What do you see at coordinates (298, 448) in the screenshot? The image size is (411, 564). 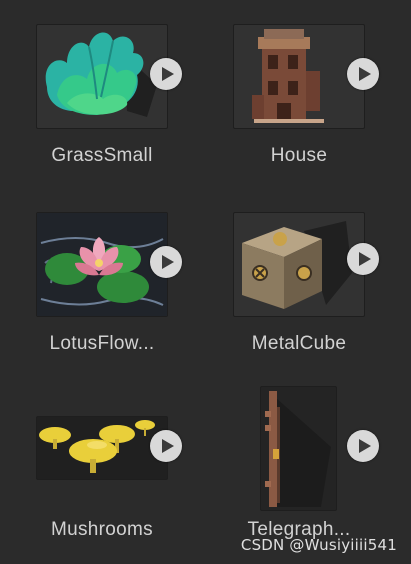 I see `telegraph-thumbnail` at bounding box center [298, 448].